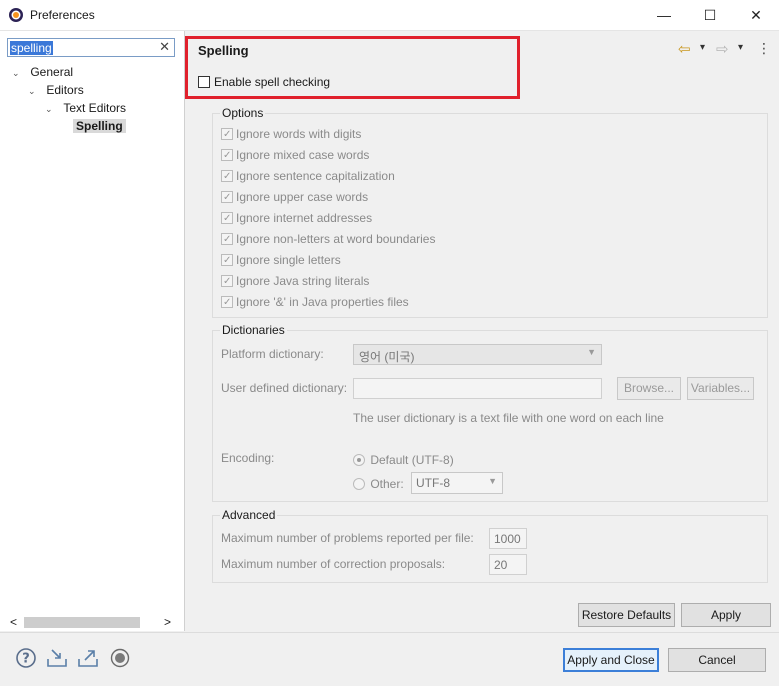  What do you see at coordinates (164, 47) in the screenshot?
I see `clear-filter-icon: ✕` at bounding box center [164, 47].